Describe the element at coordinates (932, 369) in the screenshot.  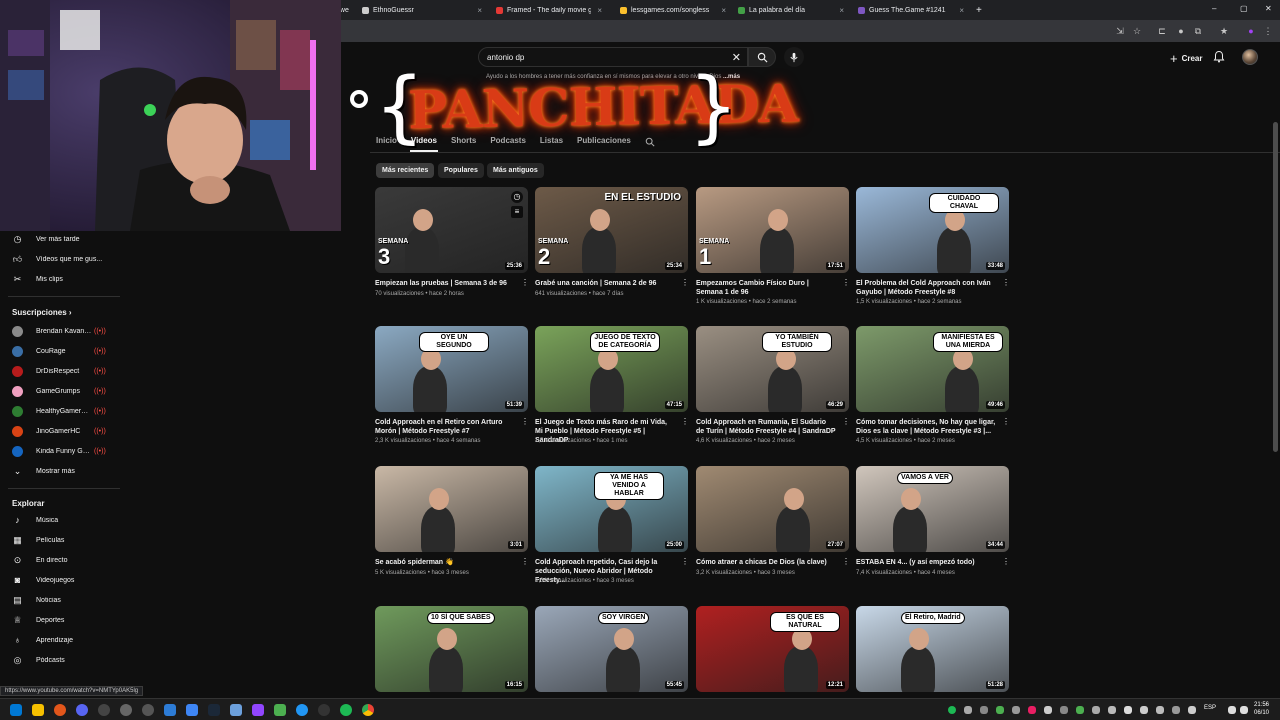
I see `video-thumbnail: MANIFIESTA ES UNA MIERDA 49:46` at that location.